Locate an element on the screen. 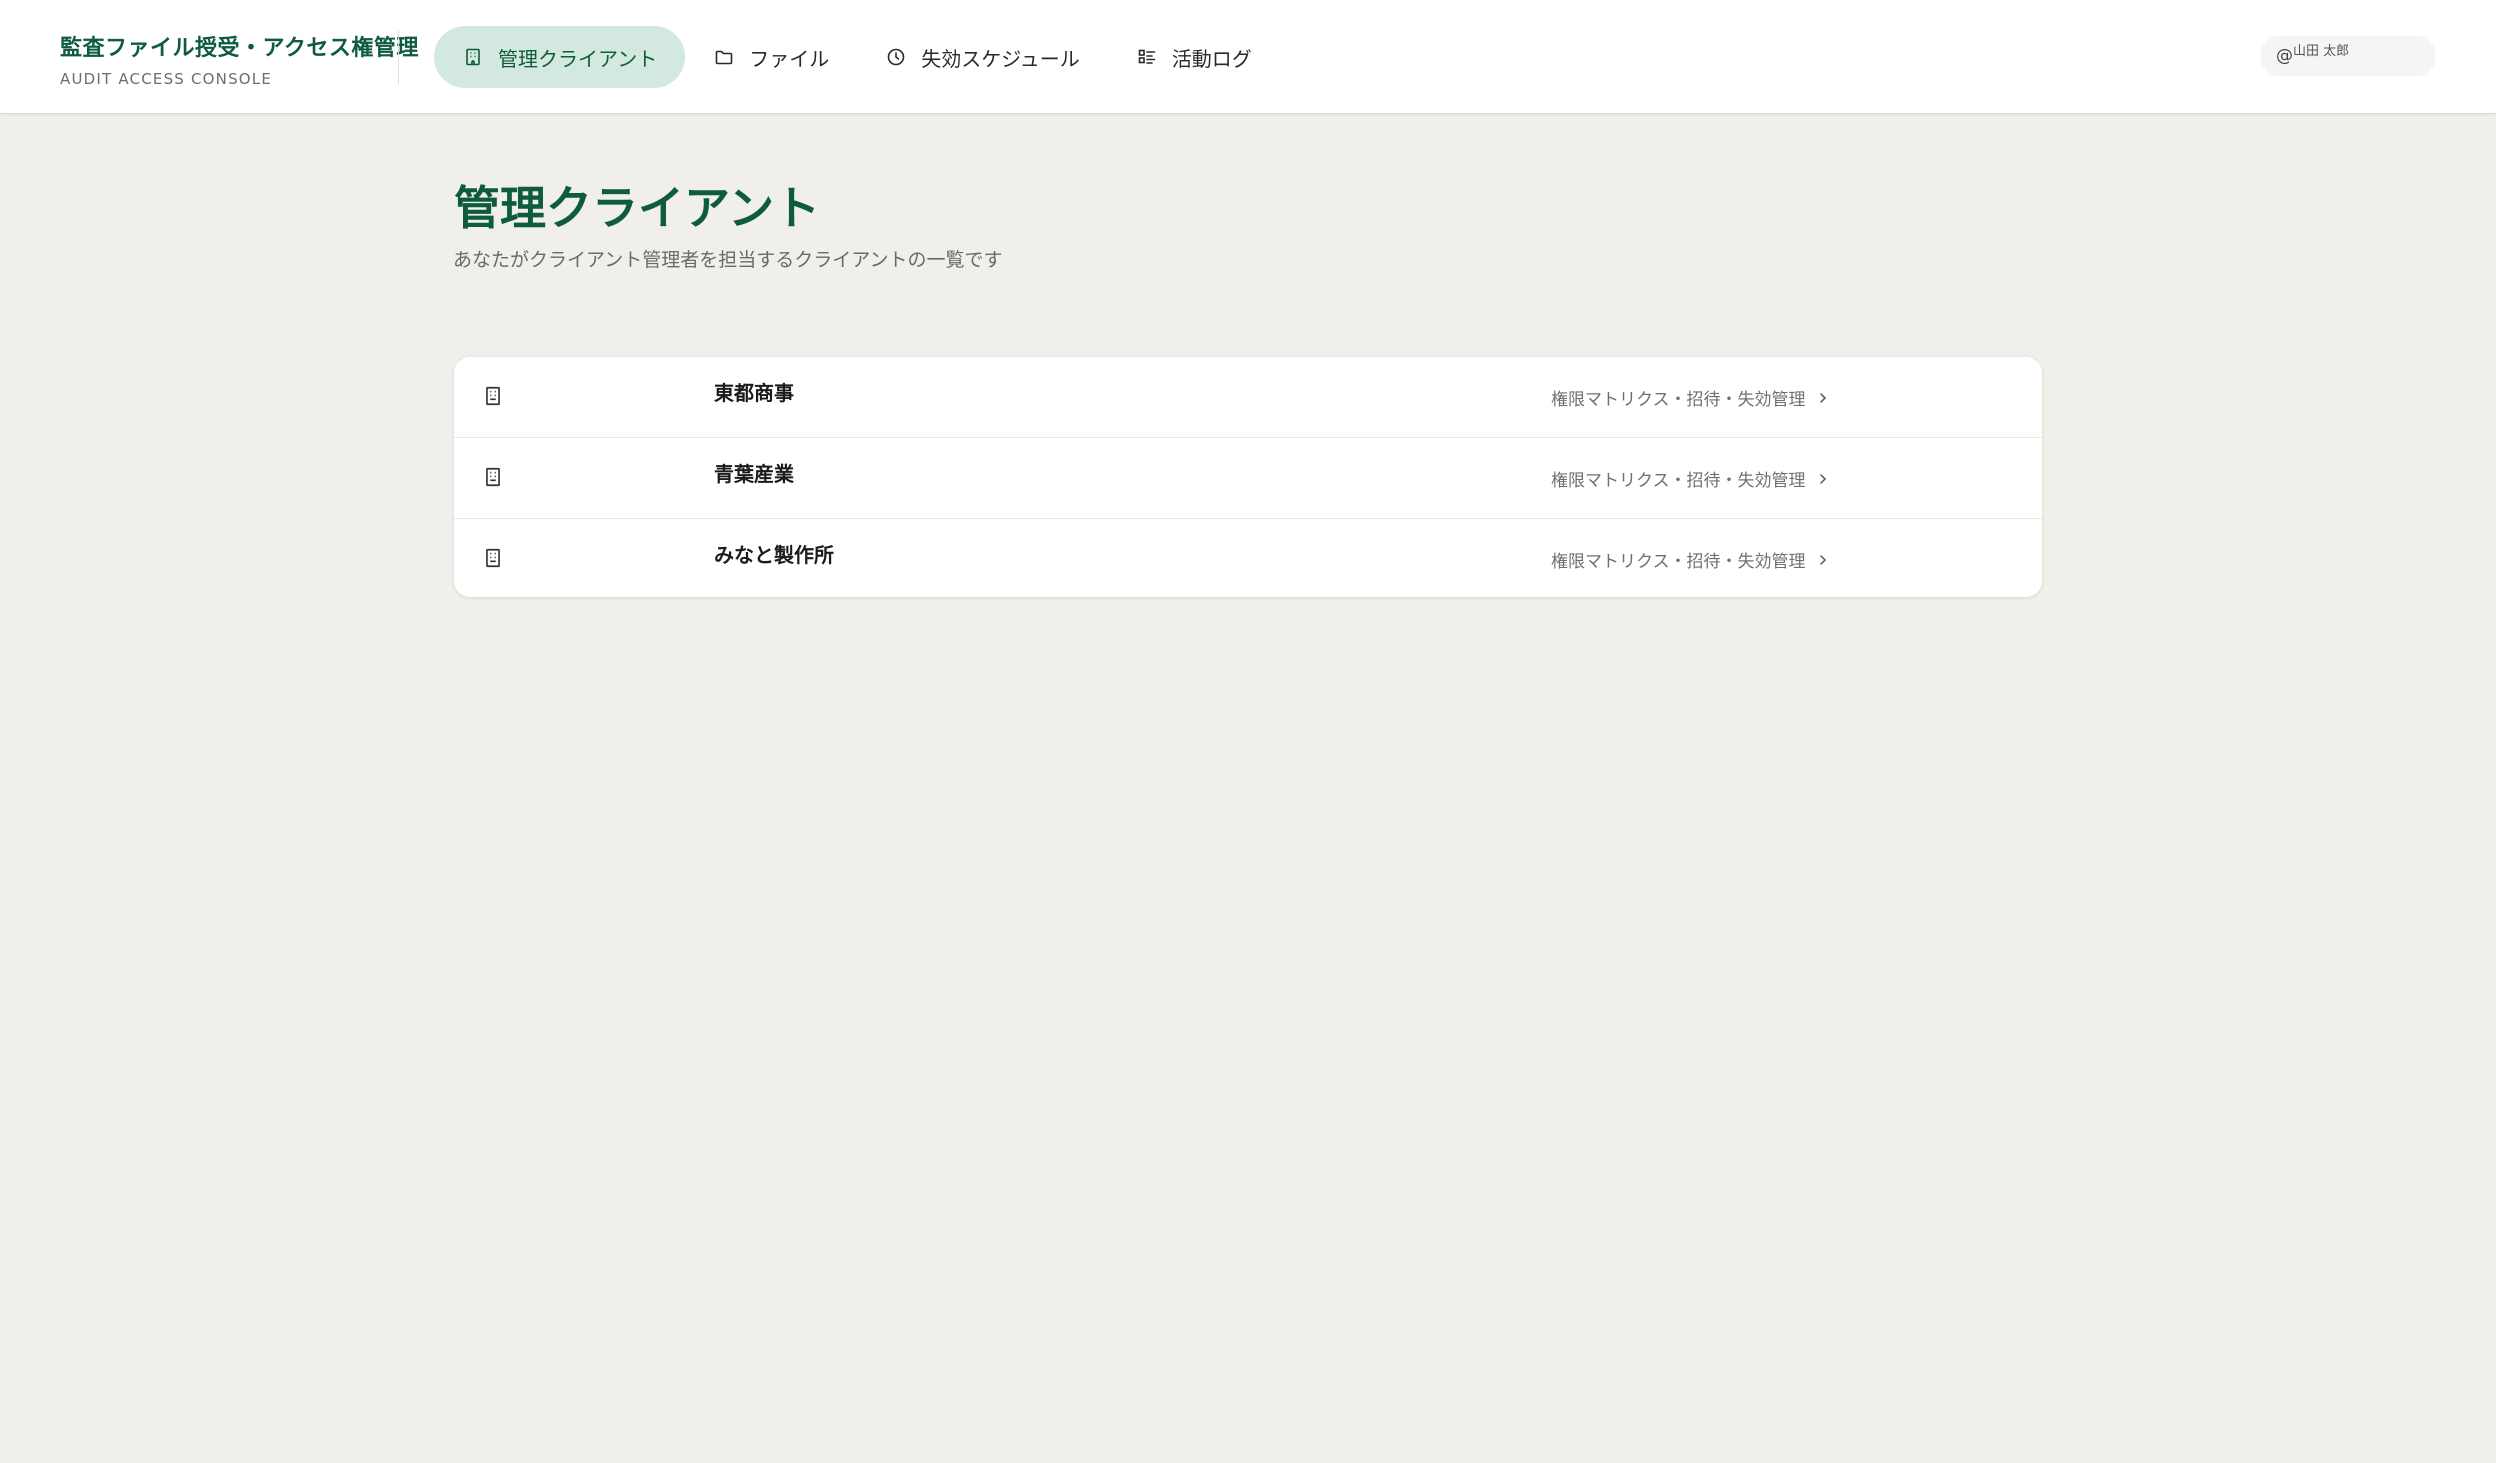 The height and width of the screenshot is (1463, 2496). list-item: みなと製作所 権限マトリクス・招待・失効管理 is located at coordinates (1248, 558).